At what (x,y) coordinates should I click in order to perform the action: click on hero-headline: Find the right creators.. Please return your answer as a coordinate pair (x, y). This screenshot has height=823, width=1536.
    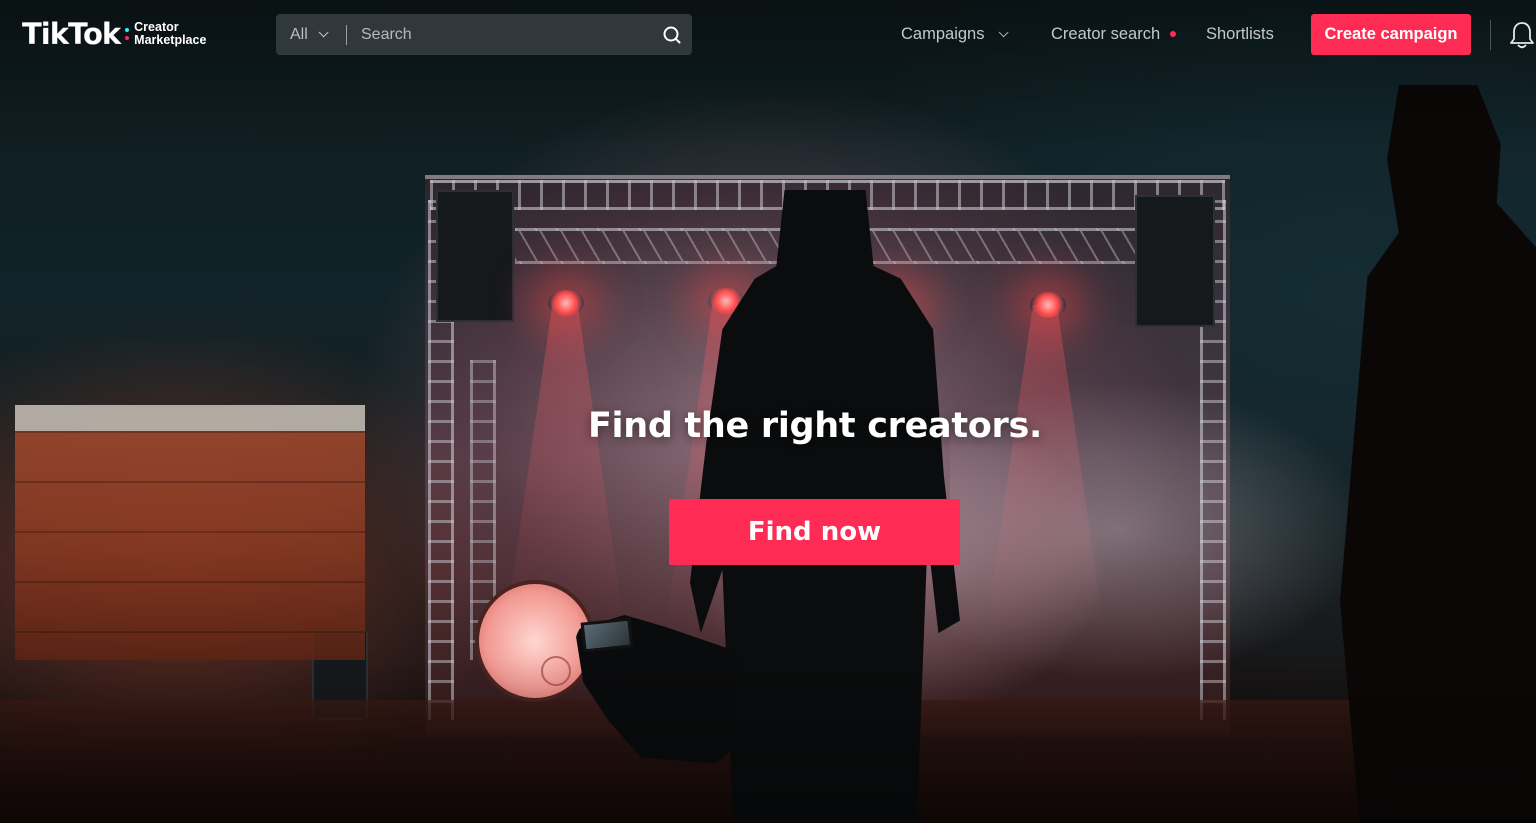
    Looking at the image, I should click on (815, 426).